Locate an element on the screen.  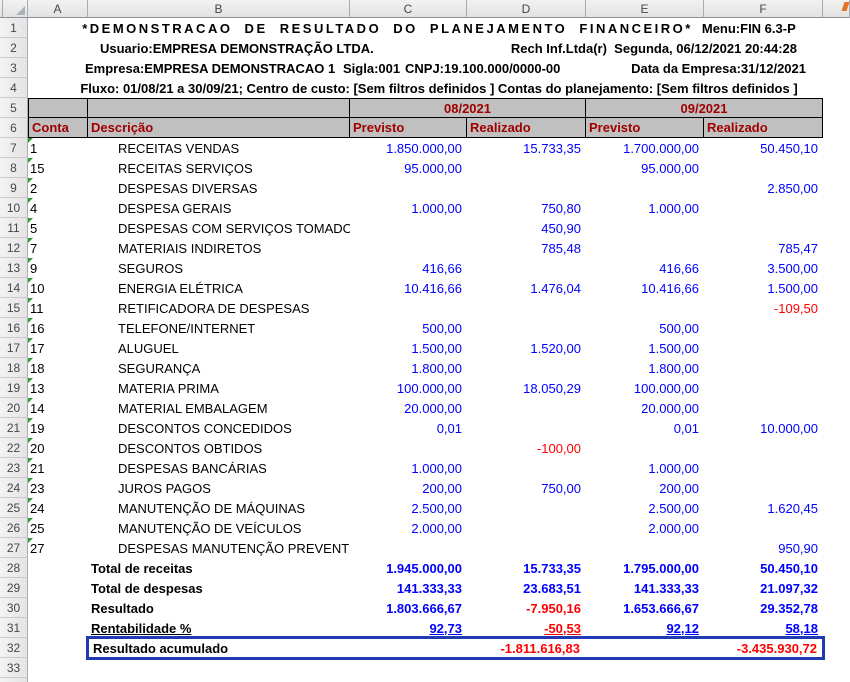
value-cell: 785,47 is located at coordinates (763, 248).